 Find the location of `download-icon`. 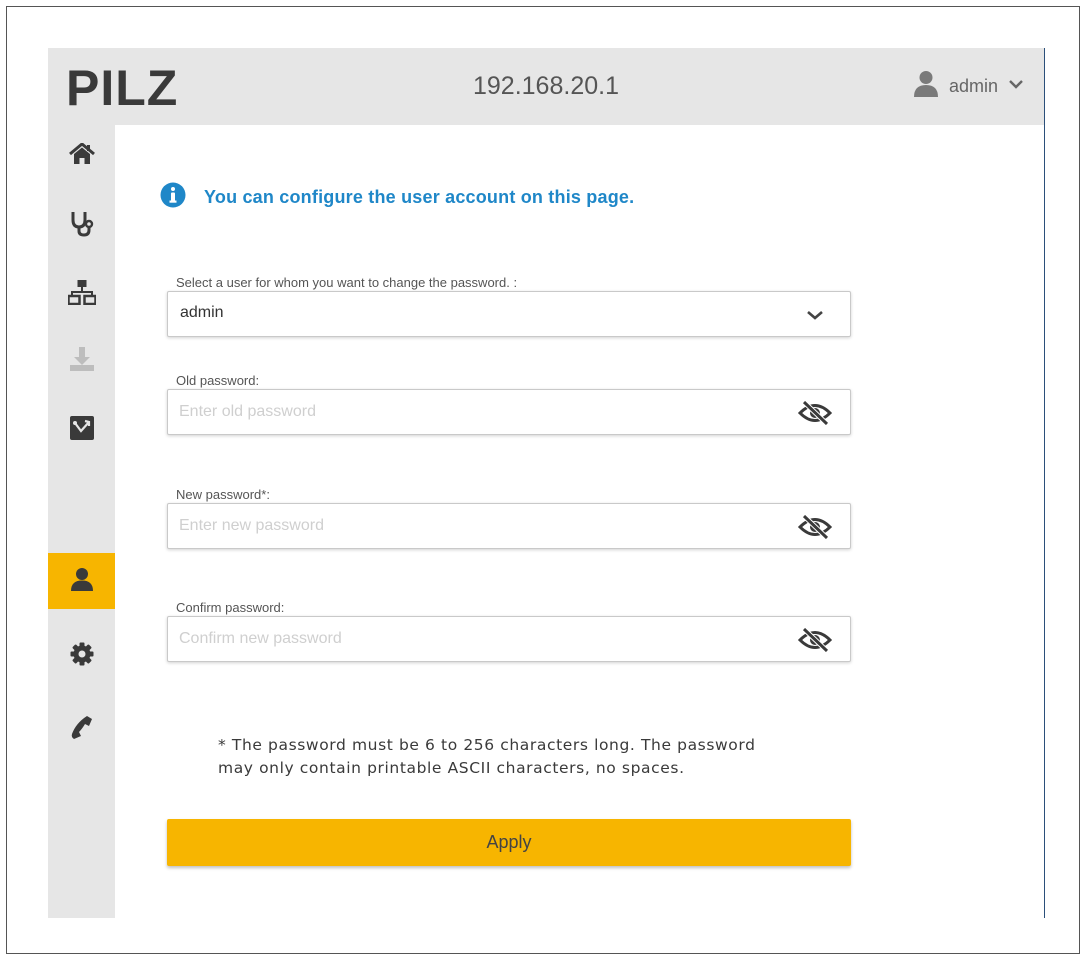

download-icon is located at coordinates (82, 361).